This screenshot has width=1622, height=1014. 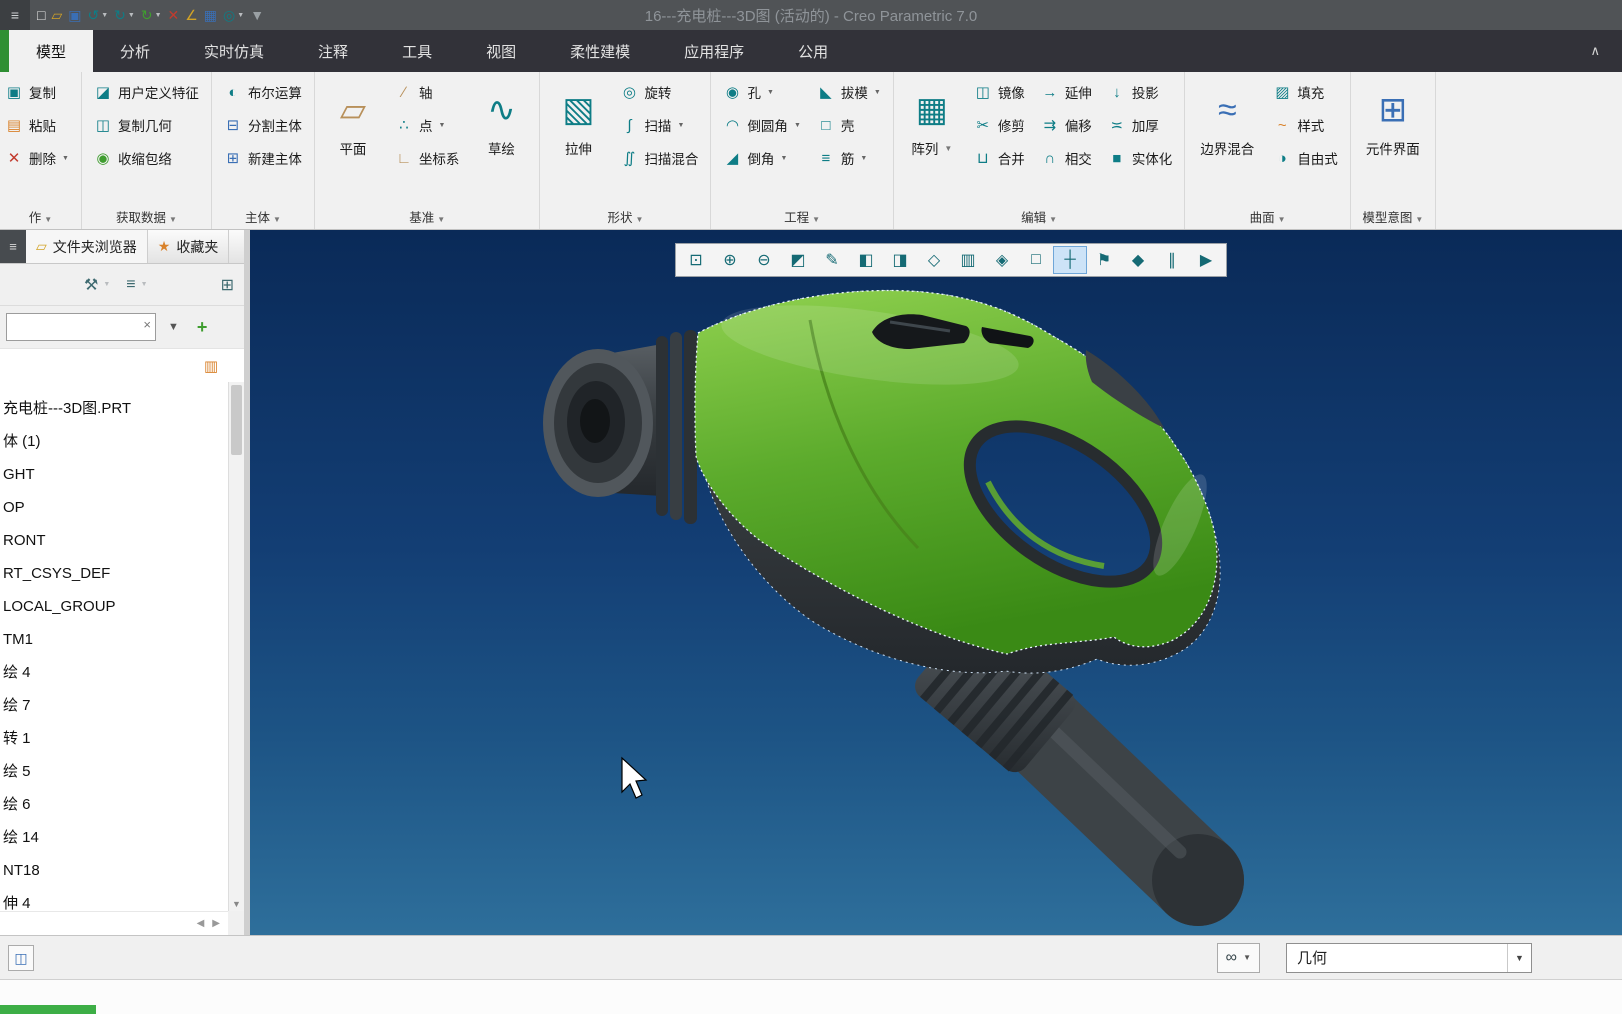 I want to click on offset-button: ⇉ 偏移, so click(x=1066, y=125).